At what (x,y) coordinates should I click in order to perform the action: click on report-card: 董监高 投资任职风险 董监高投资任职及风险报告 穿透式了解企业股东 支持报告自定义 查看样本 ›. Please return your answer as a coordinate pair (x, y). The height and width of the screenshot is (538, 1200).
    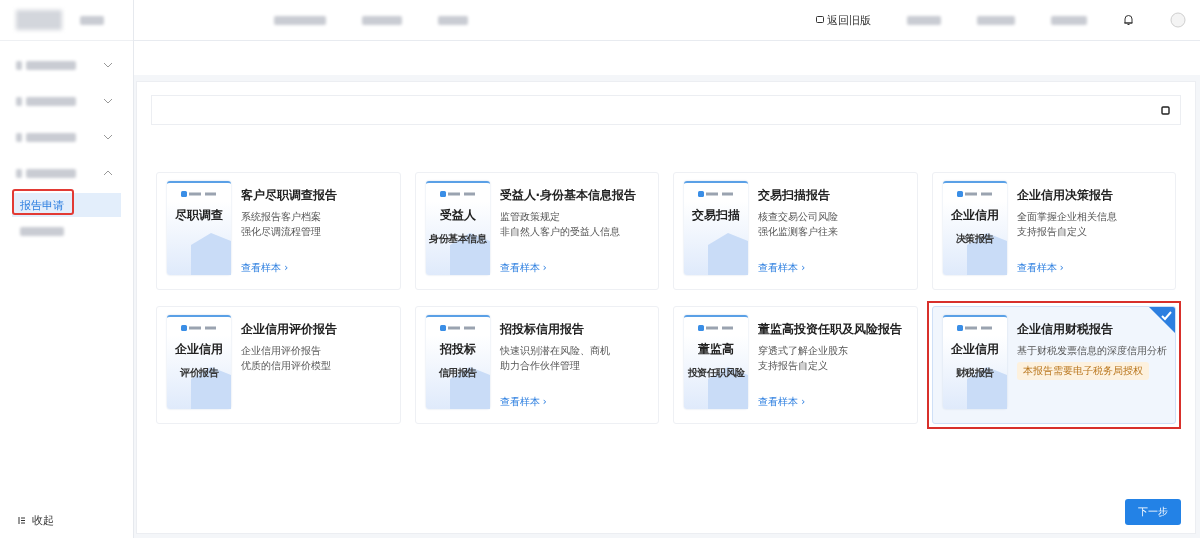
    Looking at the image, I should click on (795, 365).